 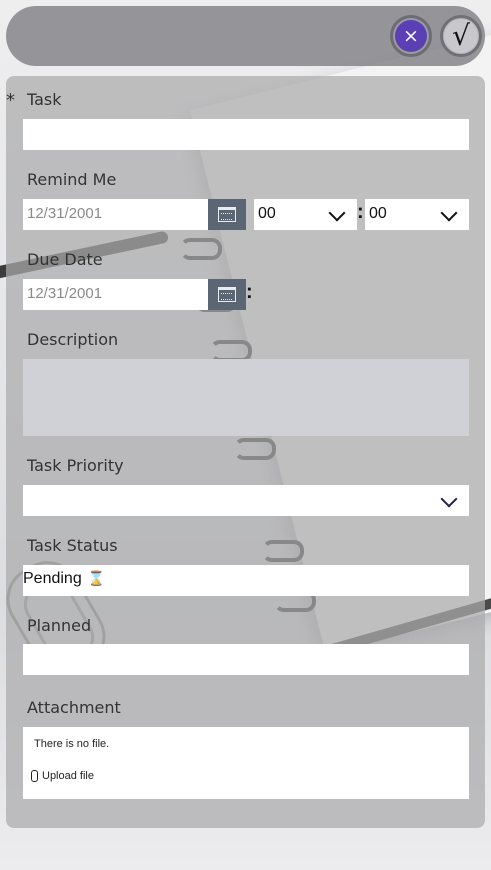 What do you see at coordinates (75, 465) in the screenshot?
I see `task-priority-label: Task Priority` at bounding box center [75, 465].